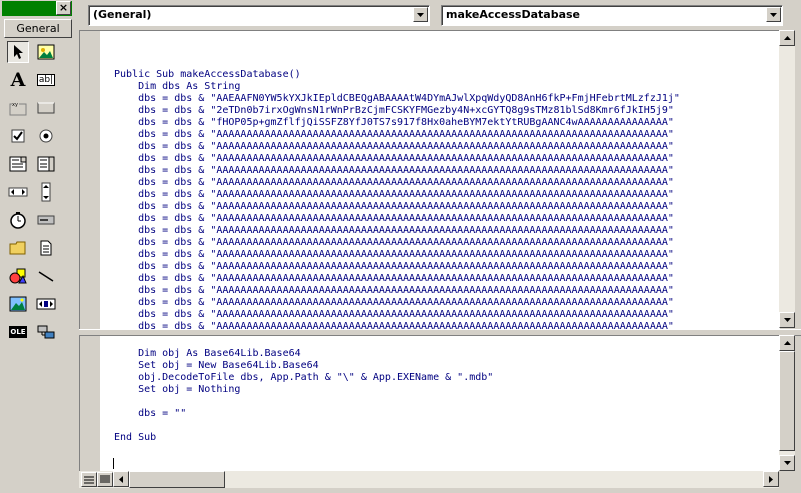  Describe the element at coordinates (46, 248) in the screenshot. I see `filelistbox-icon` at that location.